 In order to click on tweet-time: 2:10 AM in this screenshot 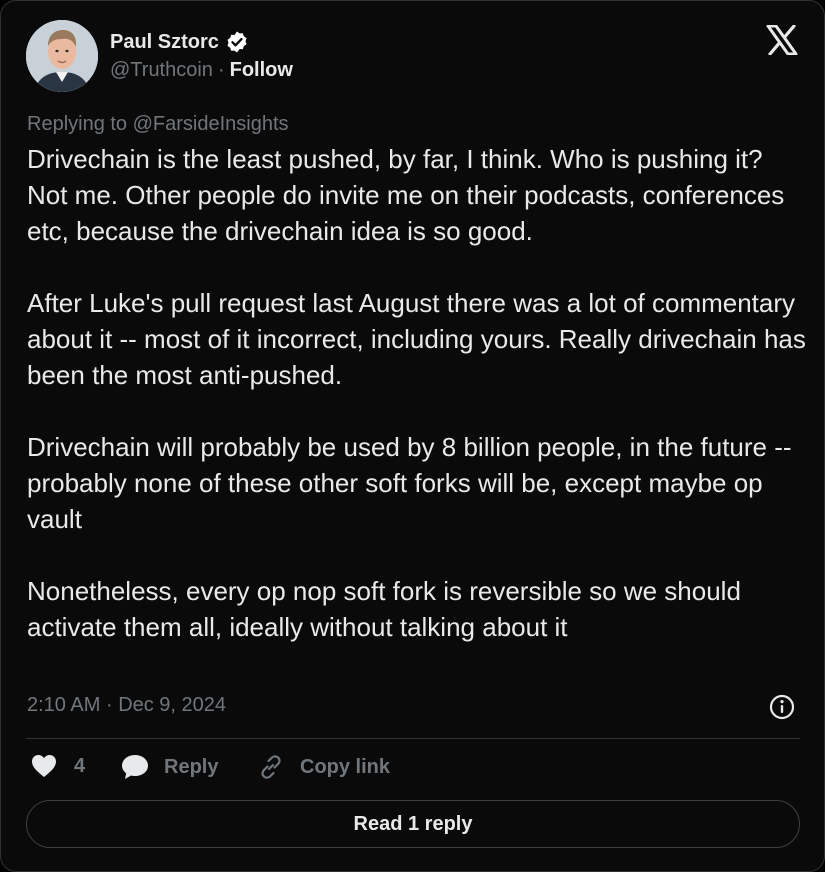, I will do `click(64, 705)`.